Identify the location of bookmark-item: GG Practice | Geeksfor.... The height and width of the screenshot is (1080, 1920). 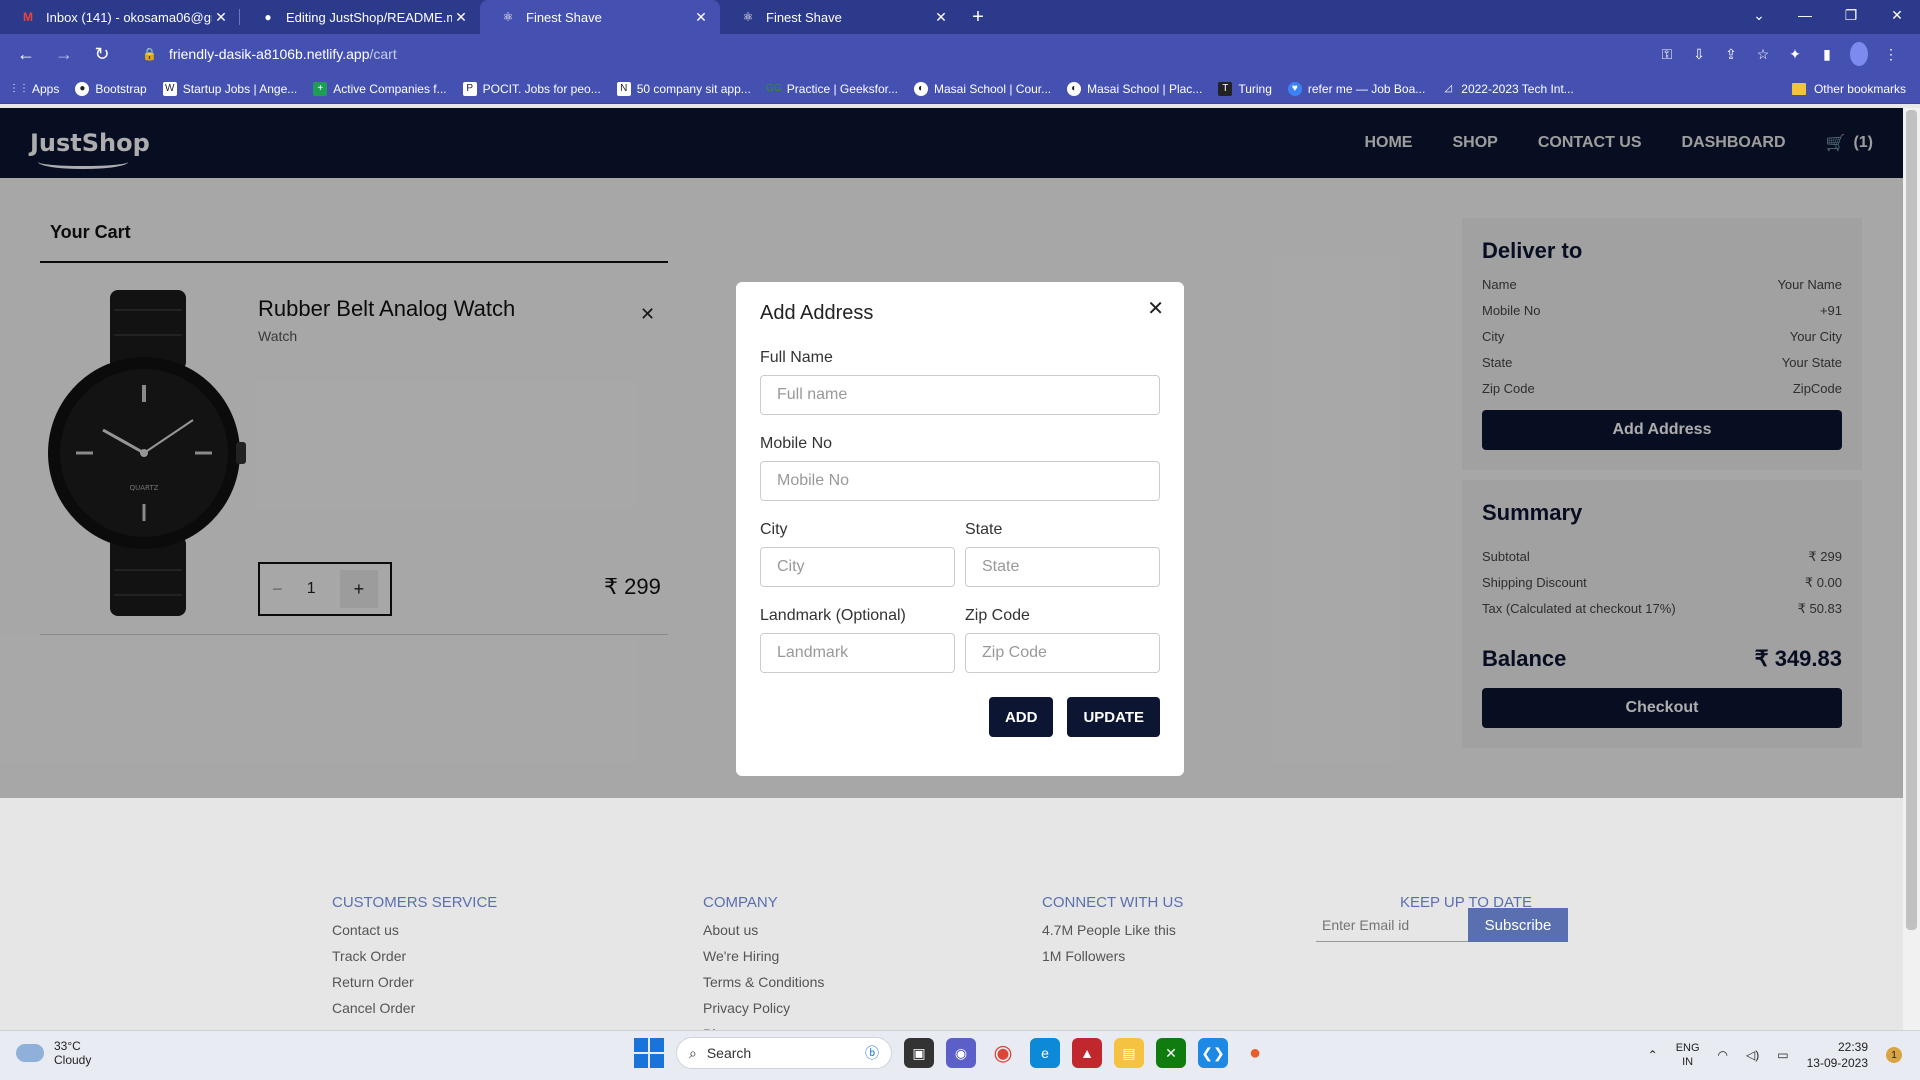
(832, 89).